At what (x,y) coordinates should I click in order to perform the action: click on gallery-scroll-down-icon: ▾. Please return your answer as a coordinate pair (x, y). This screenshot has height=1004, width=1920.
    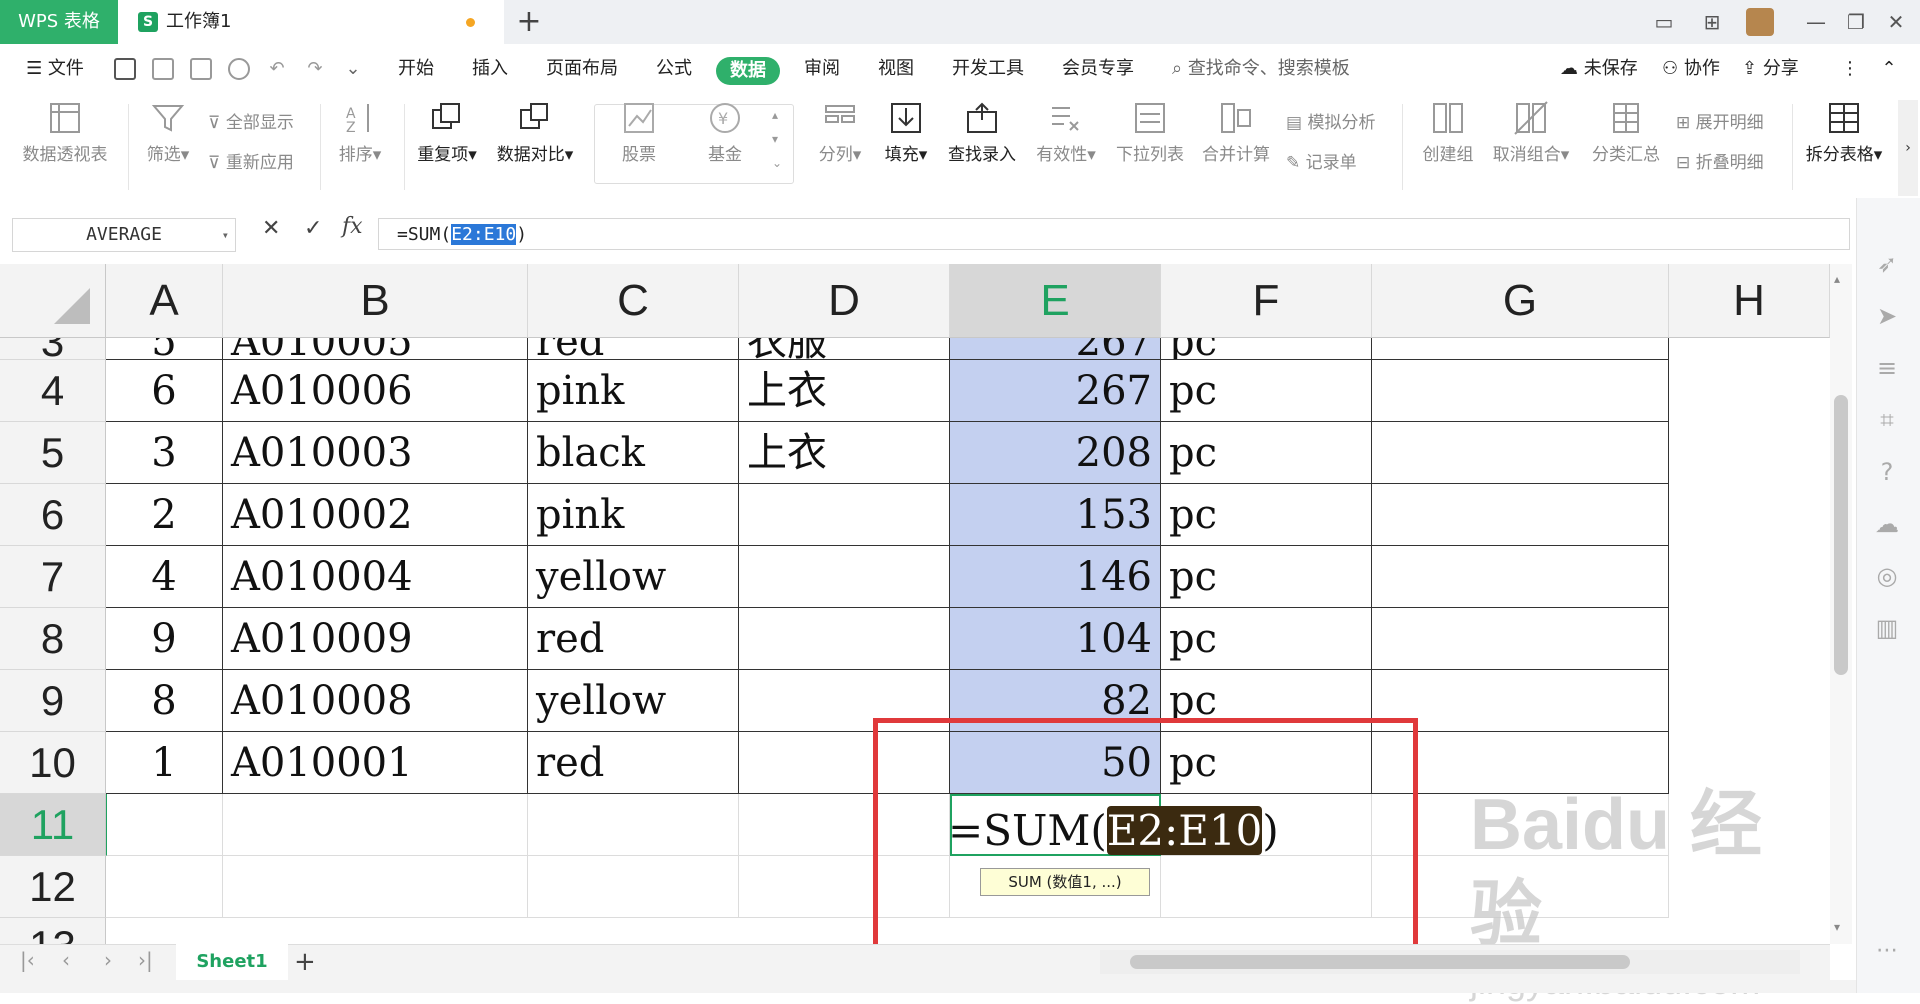
    Looking at the image, I should click on (775, 139).